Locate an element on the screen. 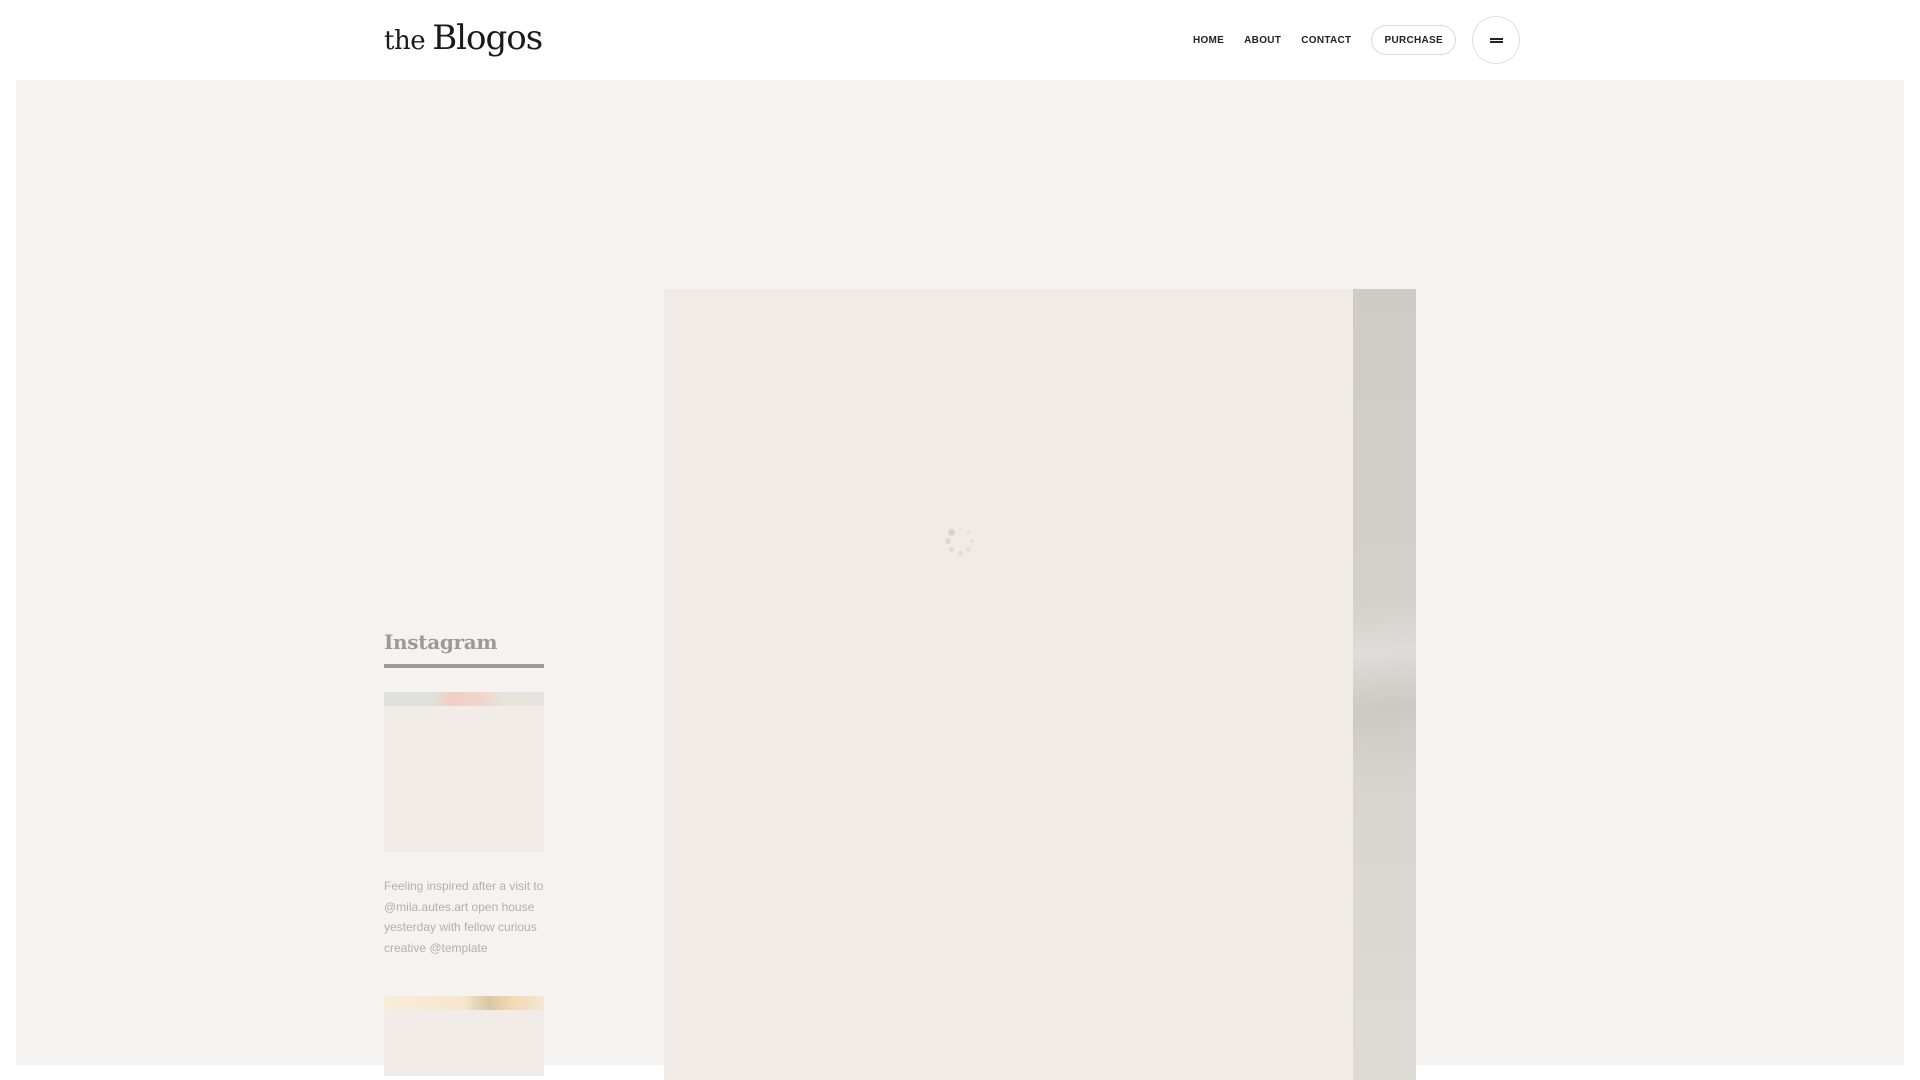  site-logo: the Blogos is located at coordinates (463, 38).